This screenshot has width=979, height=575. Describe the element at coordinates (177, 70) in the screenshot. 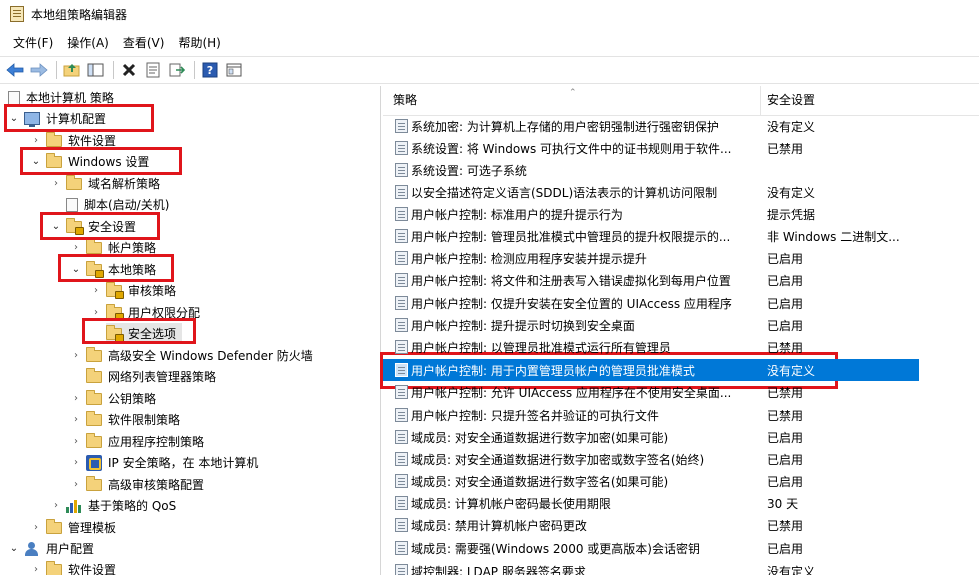

I see `export-icon` at that location.